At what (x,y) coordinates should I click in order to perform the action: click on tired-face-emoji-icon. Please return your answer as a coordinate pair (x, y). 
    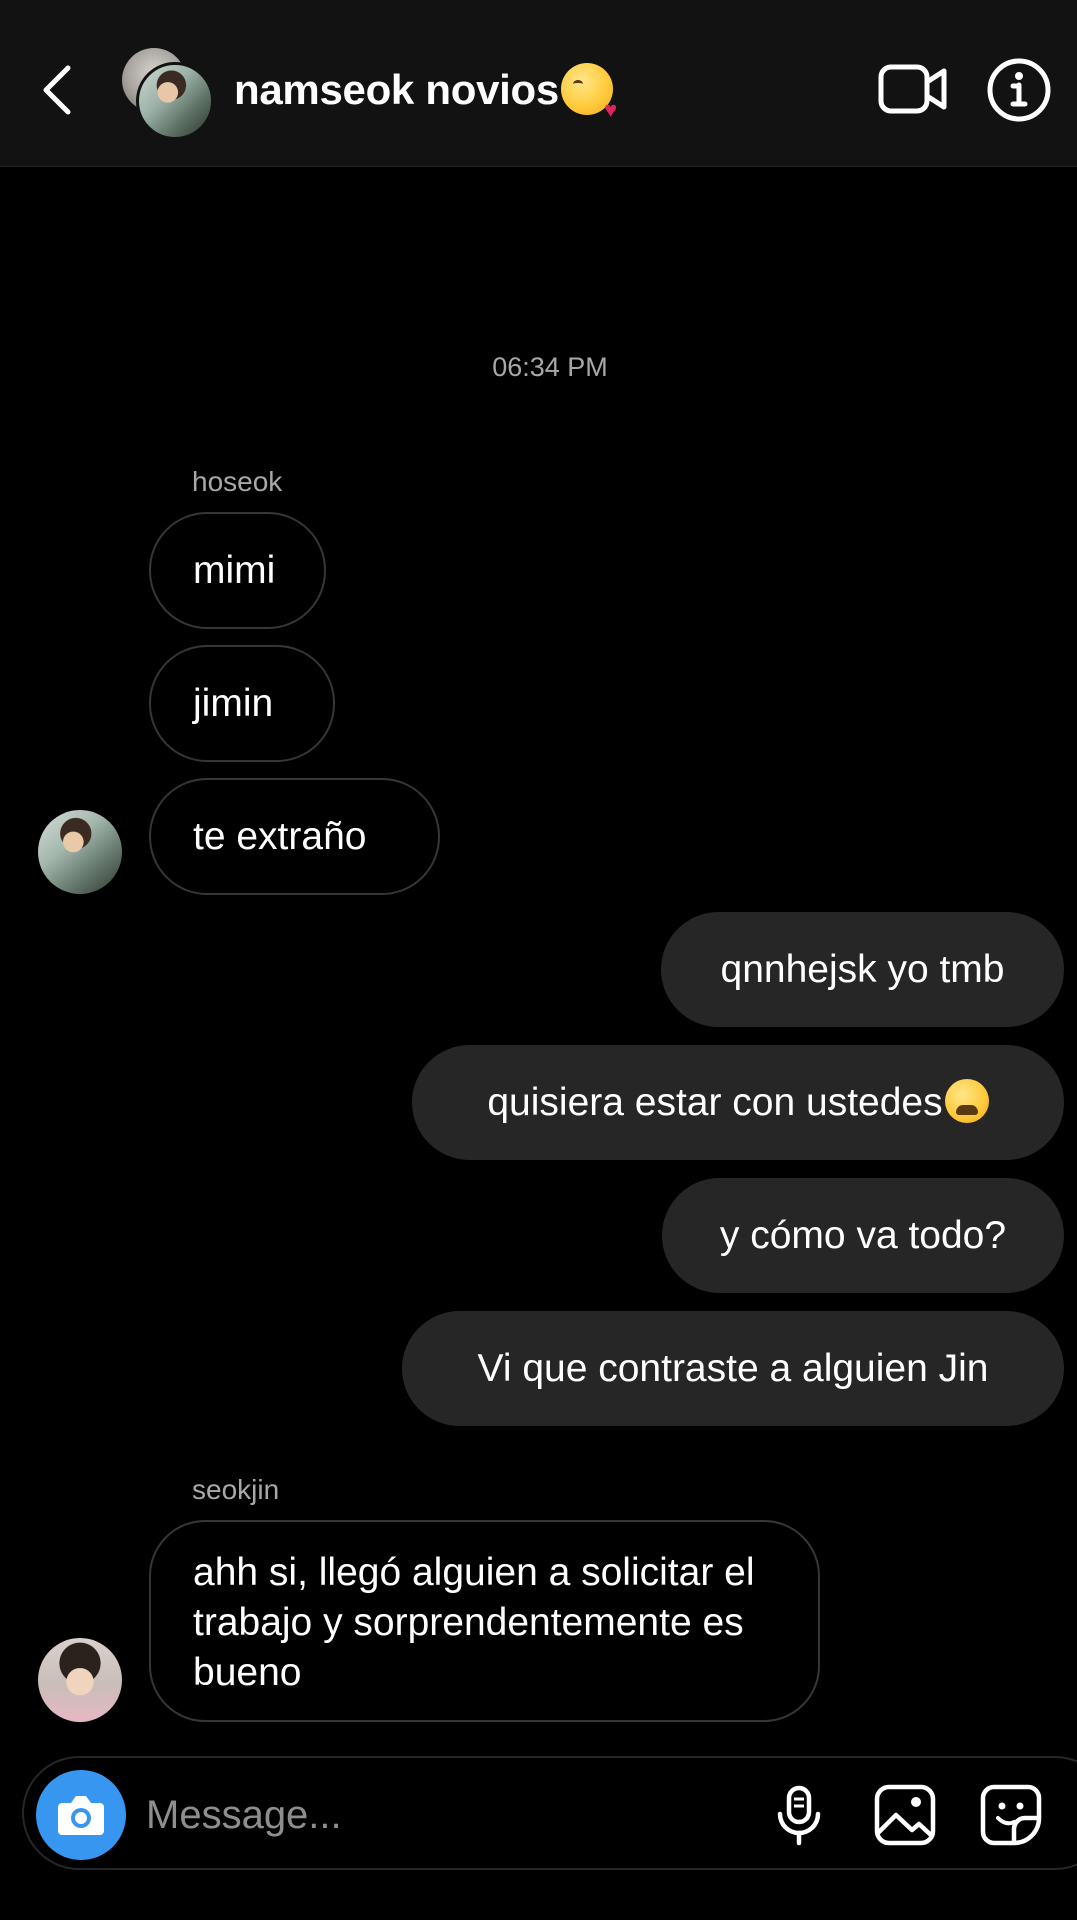
    Looking at the image, I should click on (966, 1100).